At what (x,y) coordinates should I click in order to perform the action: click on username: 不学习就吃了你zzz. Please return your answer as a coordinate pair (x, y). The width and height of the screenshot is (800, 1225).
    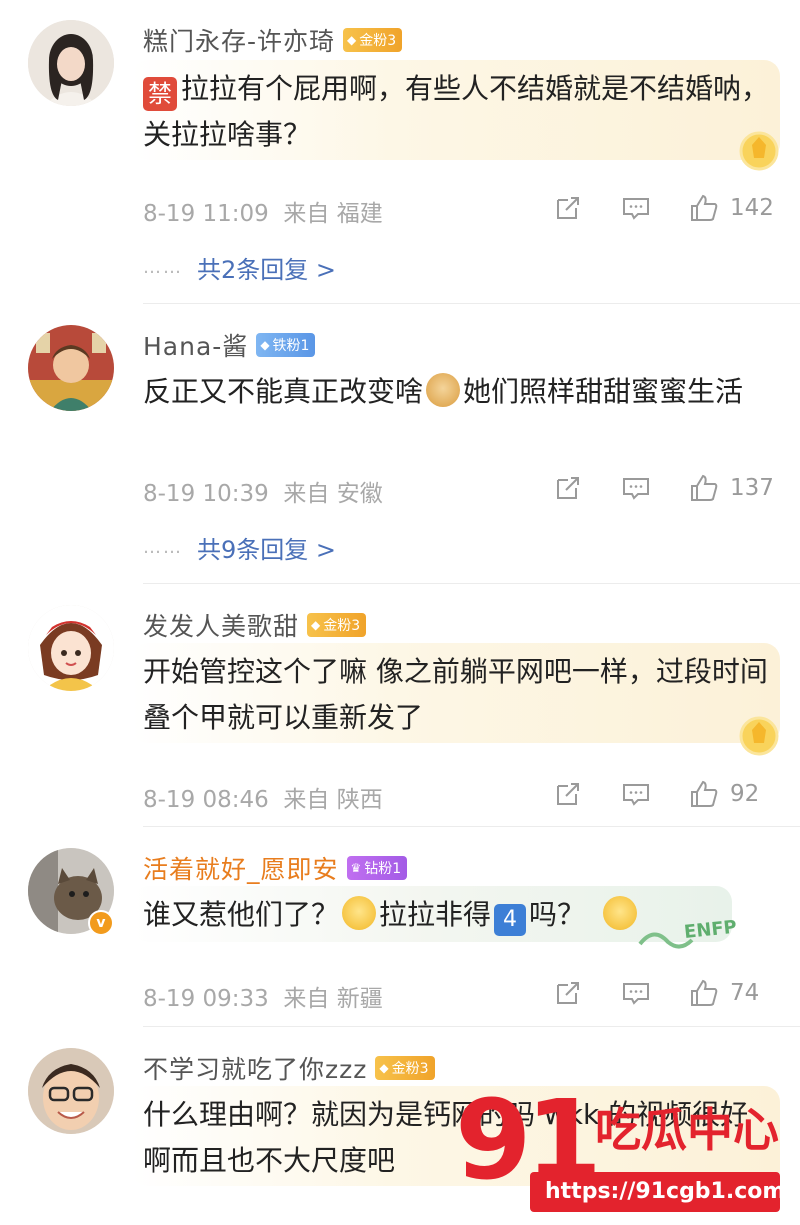
    Looking at the image, I should click on (255, 1068).